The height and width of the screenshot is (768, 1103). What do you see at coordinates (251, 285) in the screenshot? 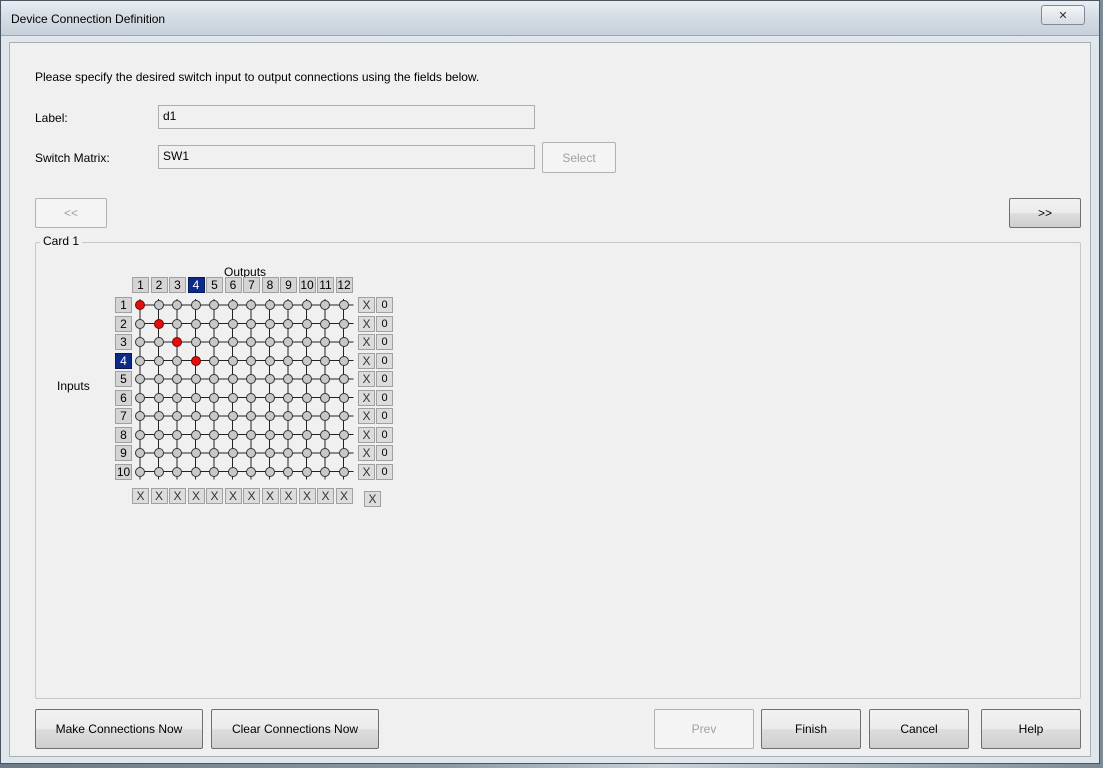
I see `output-header-7: 7` at bounding box center [251, 285].